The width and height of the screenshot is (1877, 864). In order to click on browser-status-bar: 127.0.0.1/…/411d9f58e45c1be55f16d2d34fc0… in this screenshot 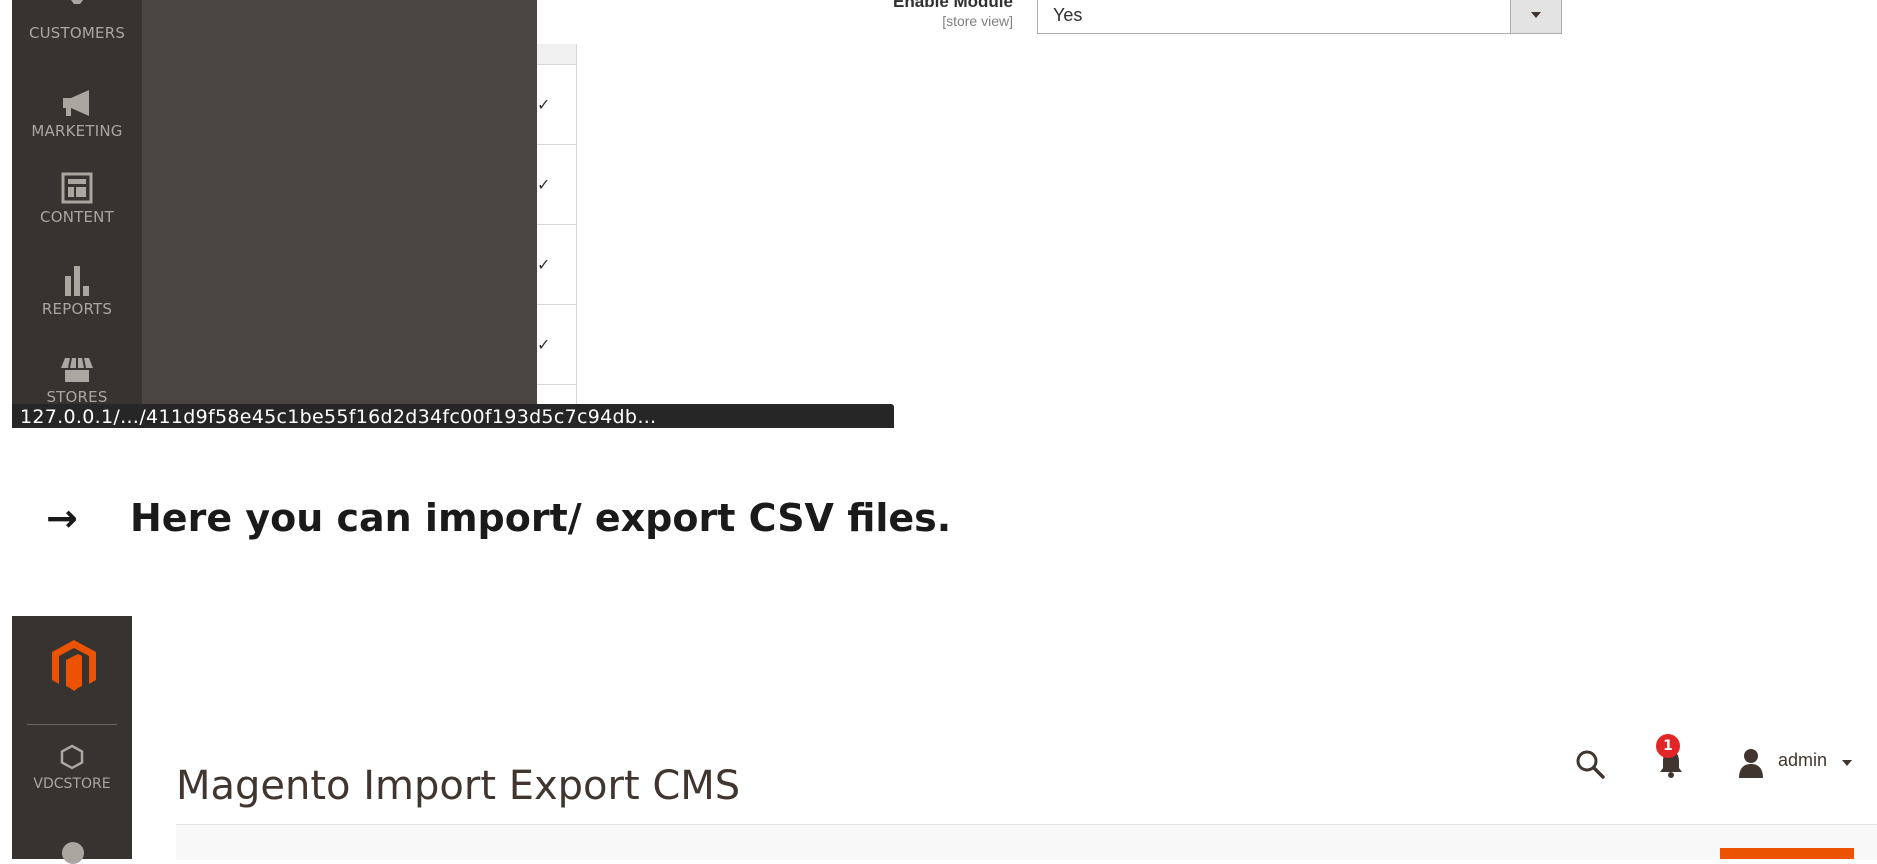, I will do `click(453, 416)`.